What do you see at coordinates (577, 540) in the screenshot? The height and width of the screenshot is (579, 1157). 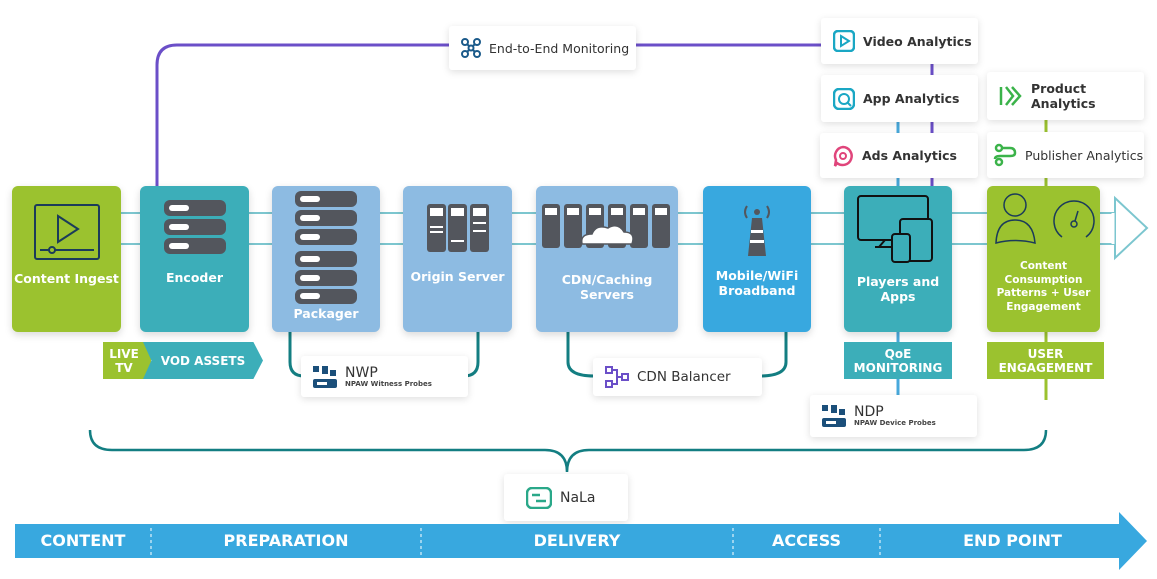 I see `stage-delivery: DELIVERY` at bounding box center [577, 540].